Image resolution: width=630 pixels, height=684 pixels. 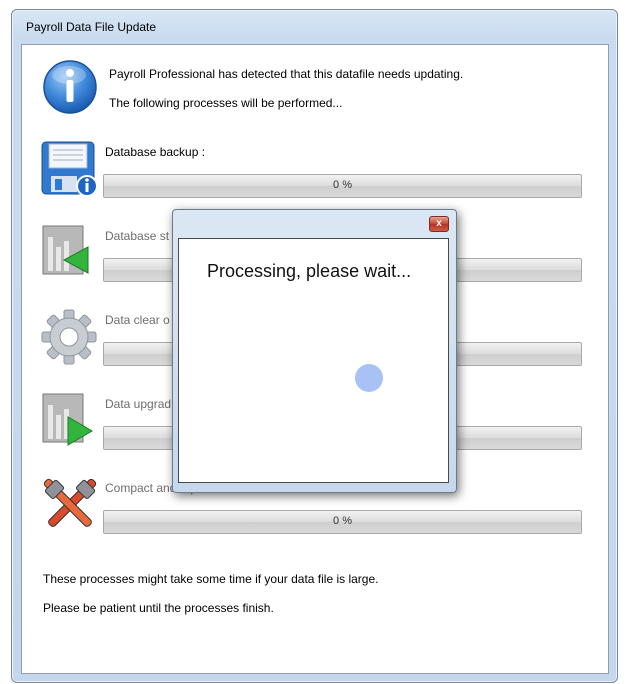 I want to click on chart-arrow-right-icon, so click(x=67, y=419).